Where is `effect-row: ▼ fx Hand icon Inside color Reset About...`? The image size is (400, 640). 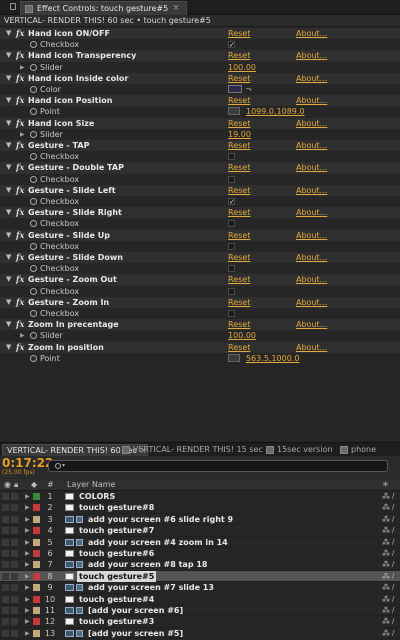 effect-row: ▼ fx Hand icon Inside color Reset About... is located at coordinates (200, 78).